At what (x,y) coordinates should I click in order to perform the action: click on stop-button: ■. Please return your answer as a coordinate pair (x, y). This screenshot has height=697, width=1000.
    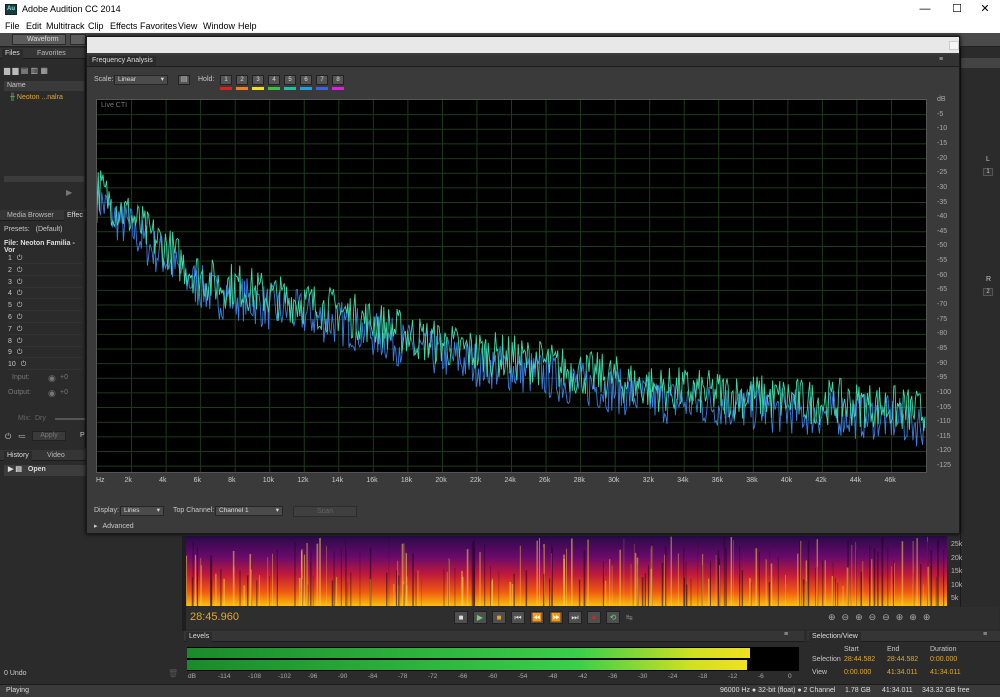
    Looking at the image, I should click on (461, 617).